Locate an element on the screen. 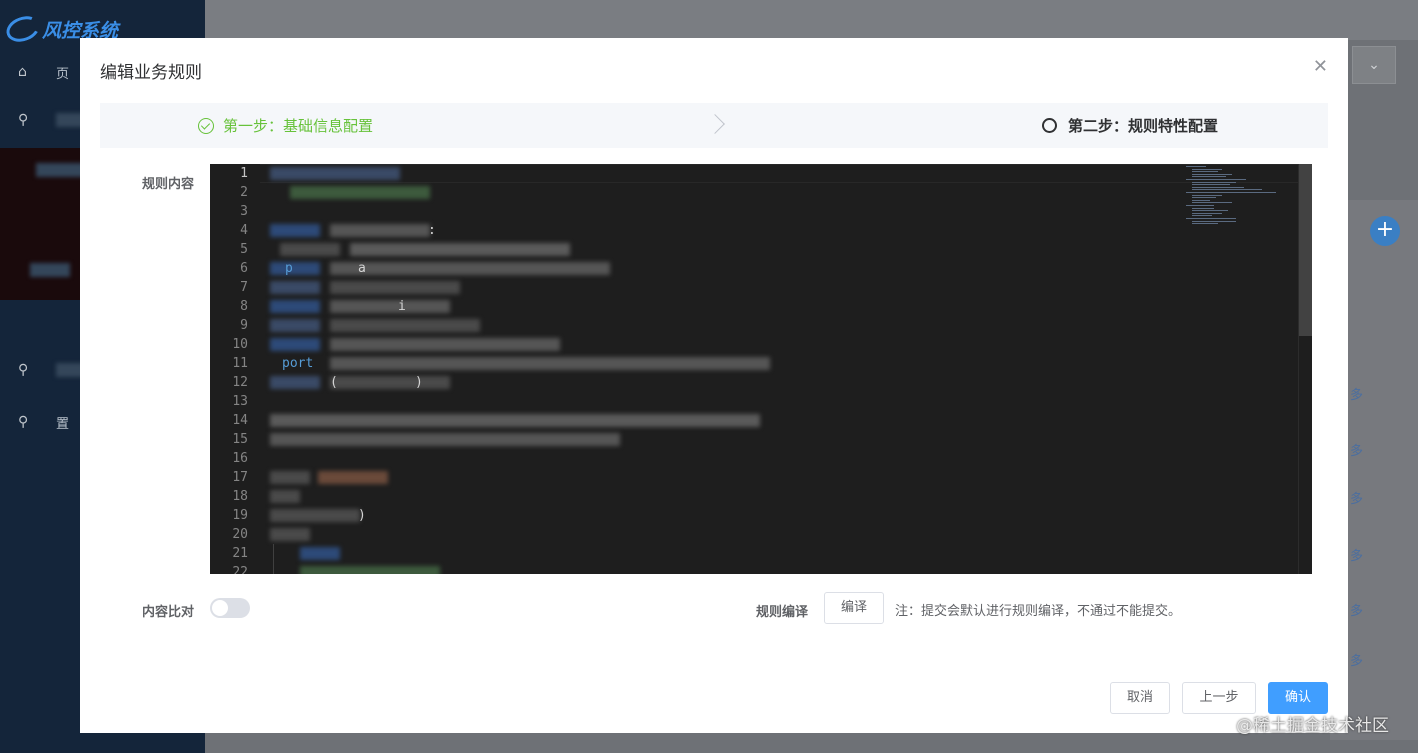 The width and height of the screenshot is (1418, 753). line-number: 22 is located at coordinates (240, 569).